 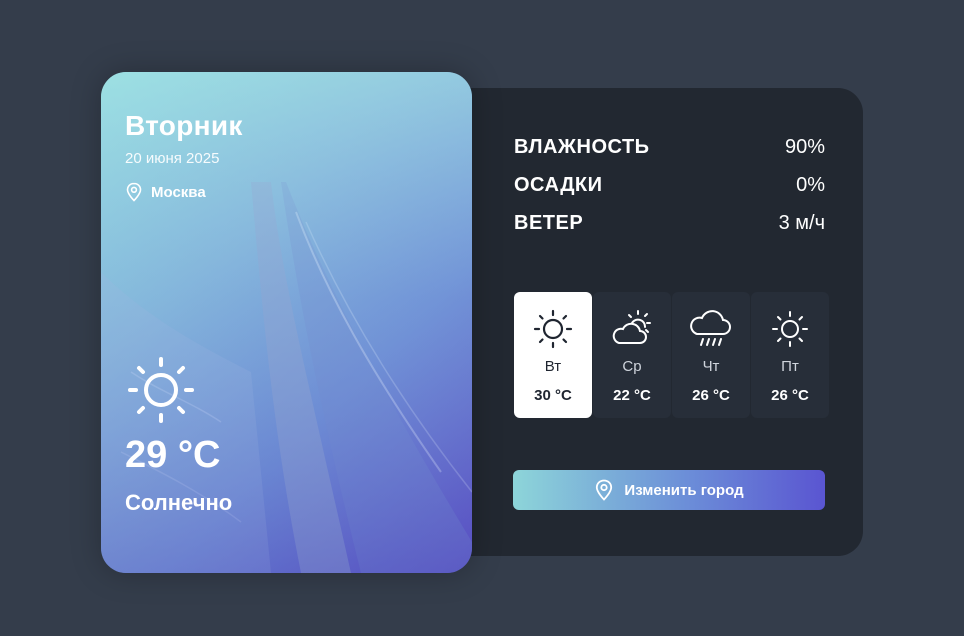 What do you see at coordinates (631, 327) in the screenshot?
I see `partly-cloudy-icon` at bounding box center [631, 327].